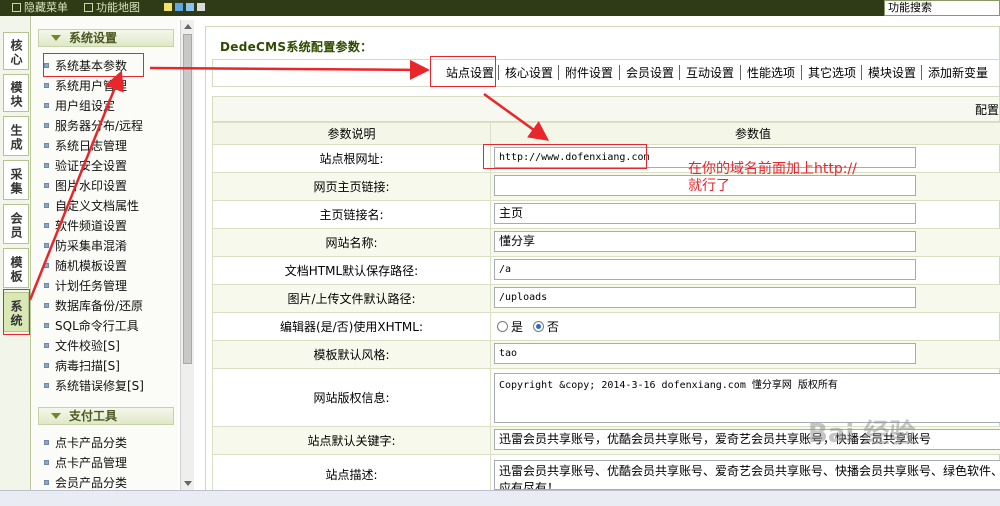 The height and width of the screenshot is (506, 1000). I want to click on menu-item-label: 图片水印设置, so click(91, 186).